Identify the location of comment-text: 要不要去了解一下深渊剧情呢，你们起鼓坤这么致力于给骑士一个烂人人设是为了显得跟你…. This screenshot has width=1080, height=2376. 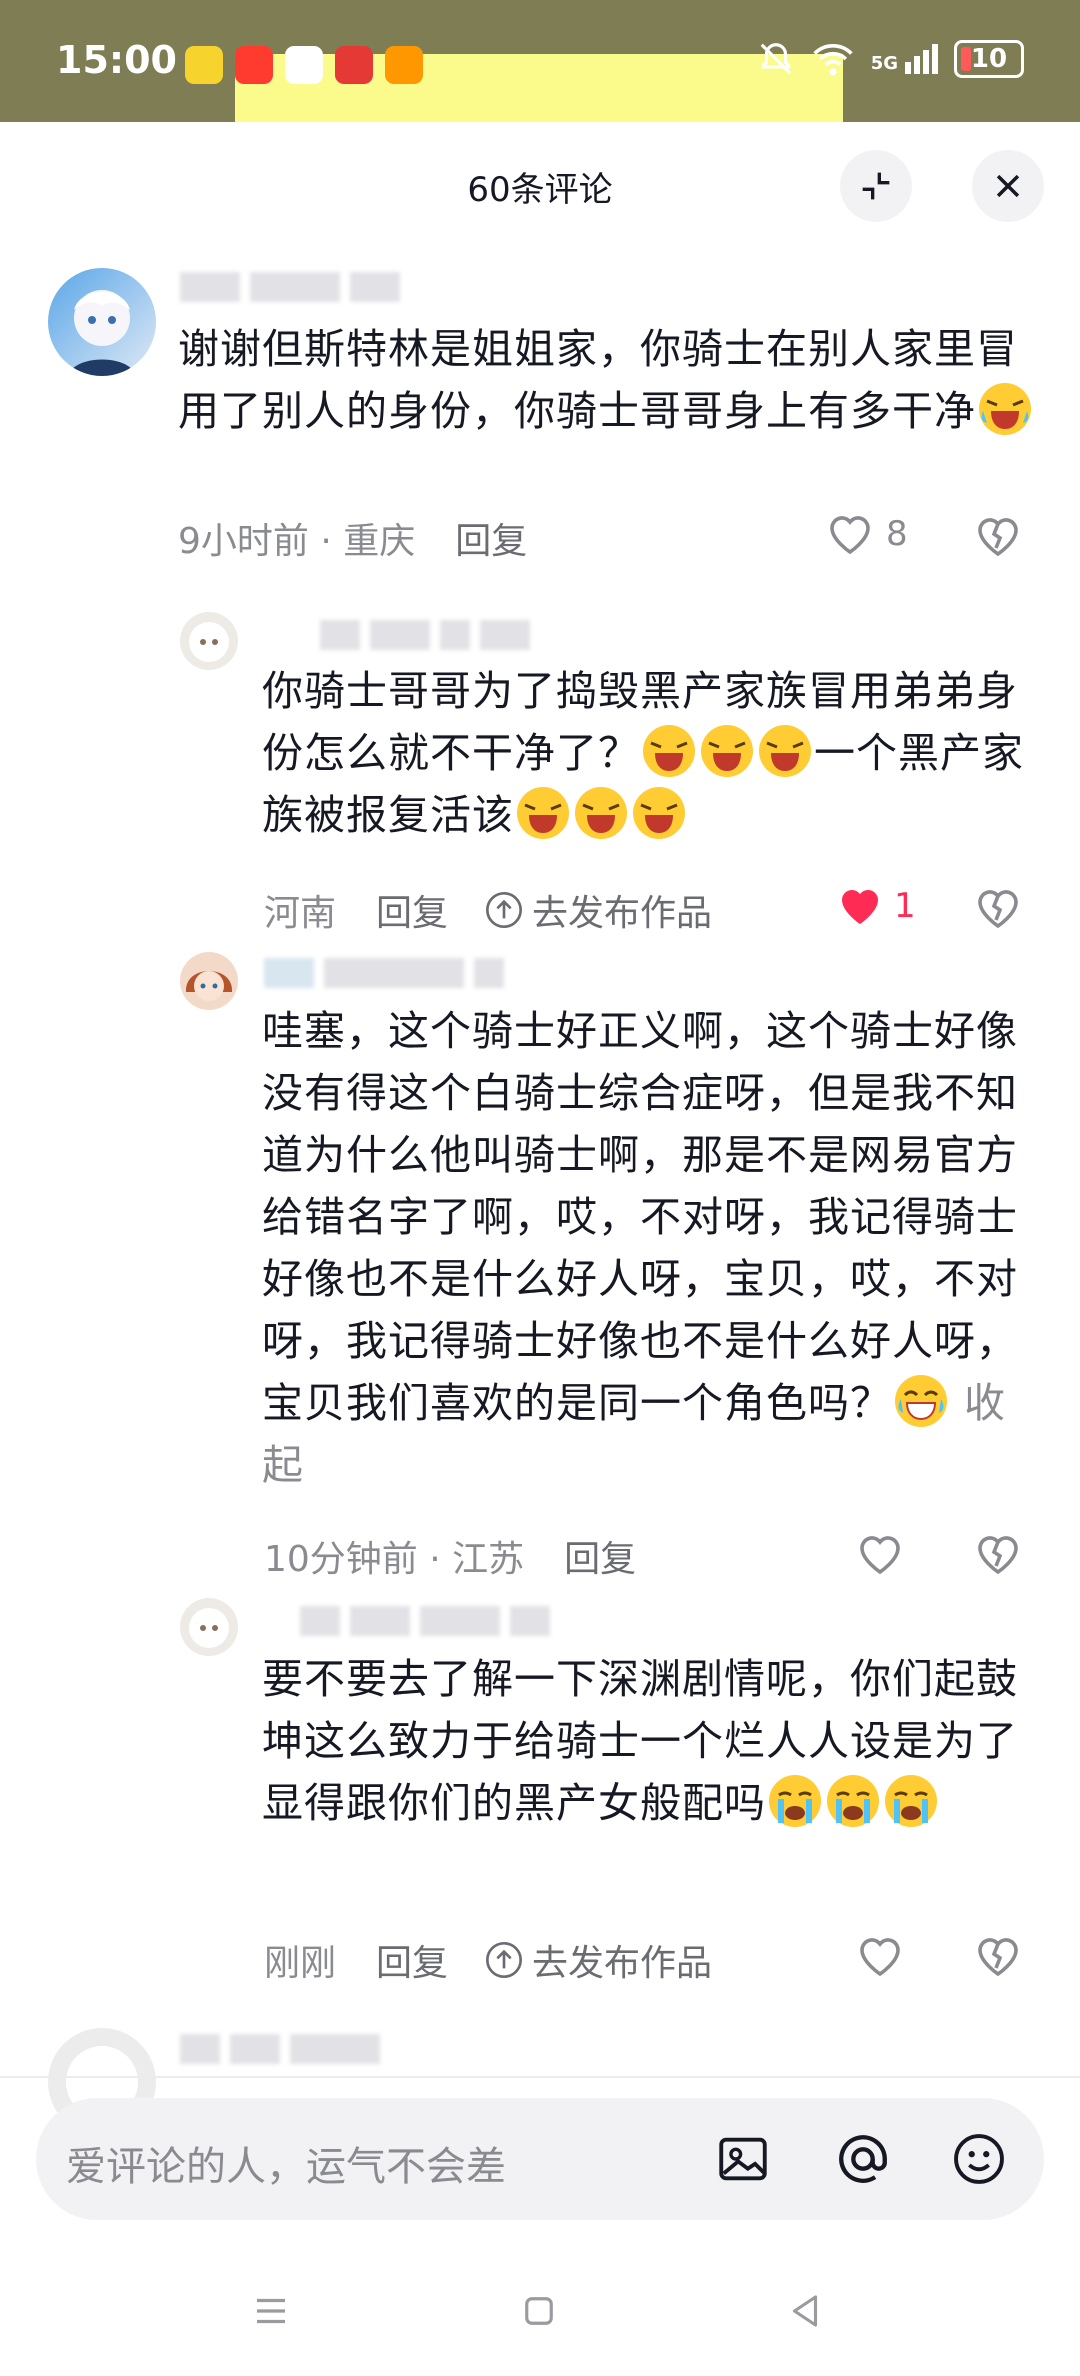
(640, 1741).